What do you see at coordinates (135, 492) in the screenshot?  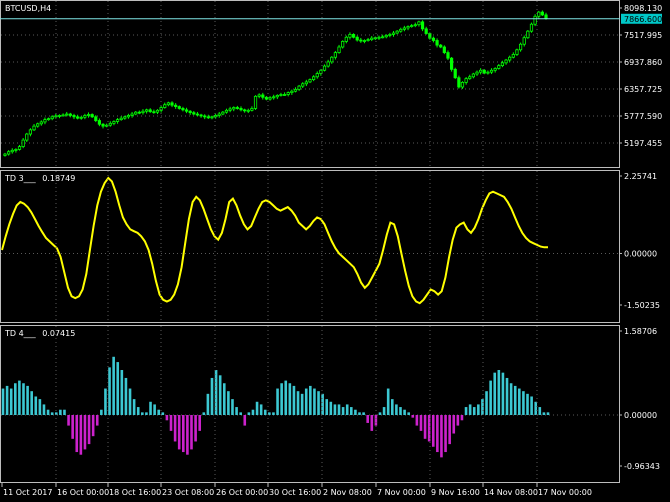 I see `time-tick-label: 18 Oct 16:00` at bounding box center [135, 492].